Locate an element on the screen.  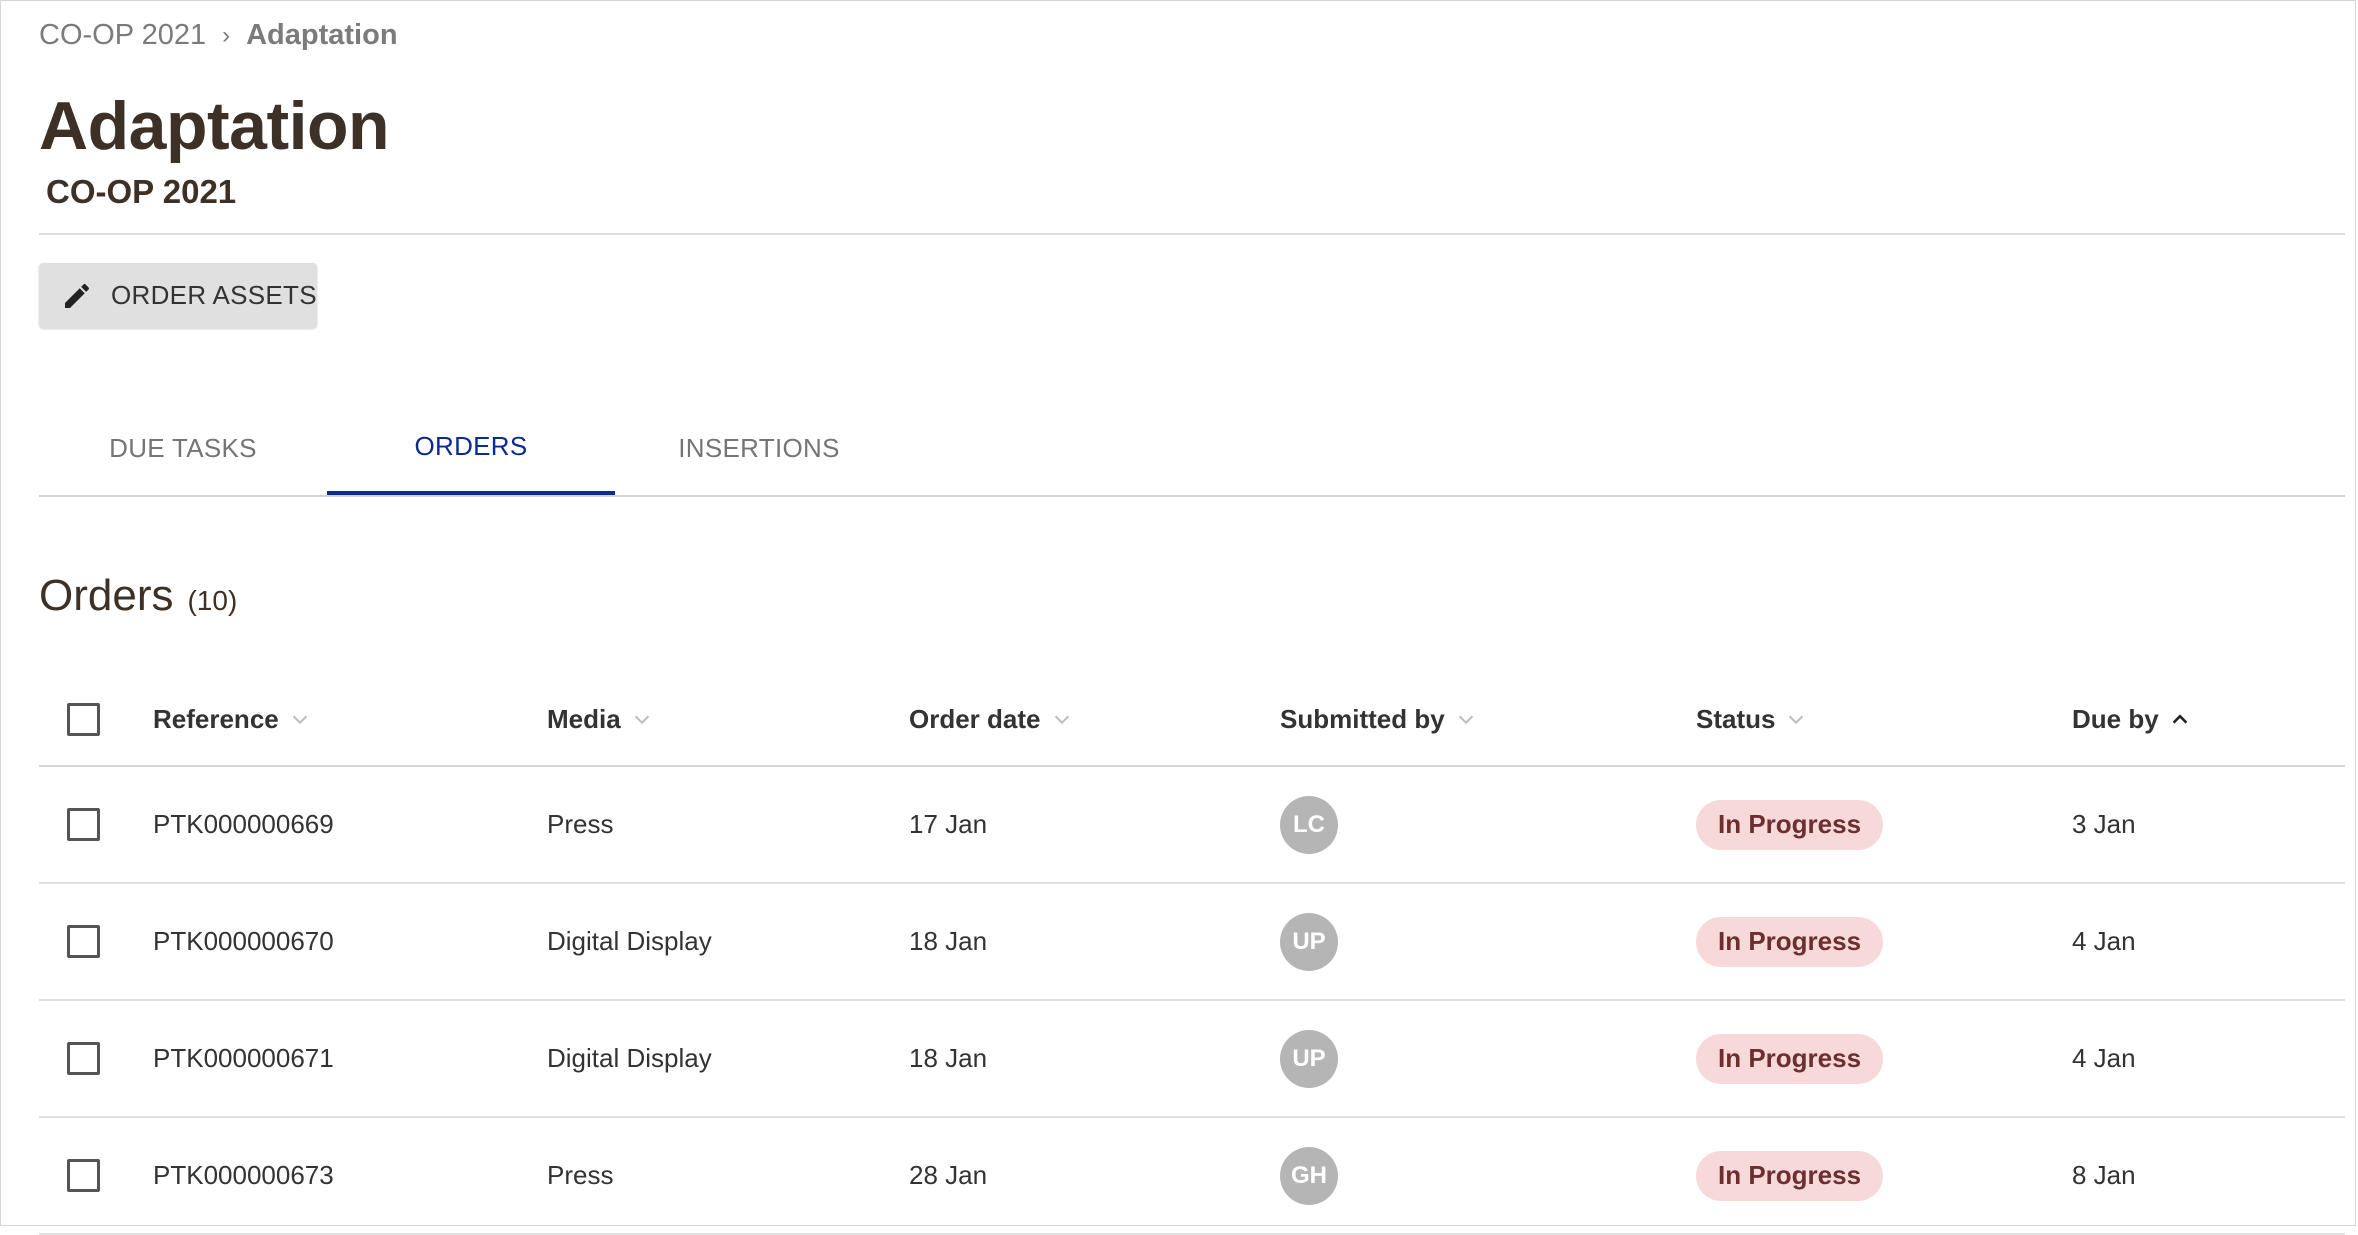
column-label: Media is located at coordinates (584, 718).